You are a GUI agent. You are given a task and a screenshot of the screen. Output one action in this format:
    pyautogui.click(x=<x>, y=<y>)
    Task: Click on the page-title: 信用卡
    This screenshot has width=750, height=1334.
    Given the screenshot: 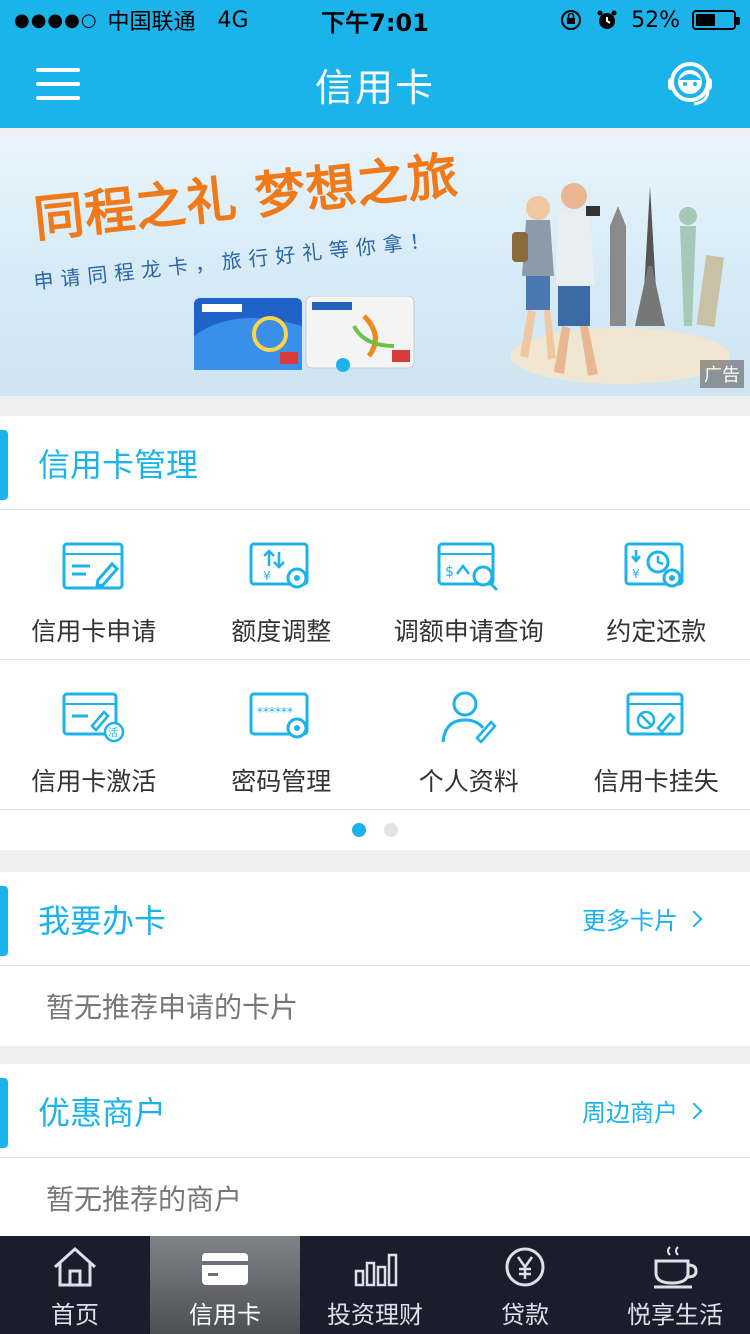 What is the action you would take?
    pyautogui.click(x=374, y=87)
    